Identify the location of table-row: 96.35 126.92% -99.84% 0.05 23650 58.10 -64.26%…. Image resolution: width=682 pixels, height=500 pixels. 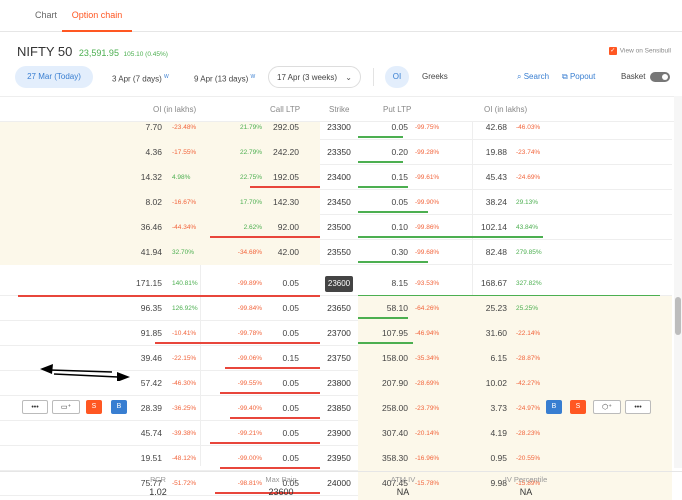
(336, 308).